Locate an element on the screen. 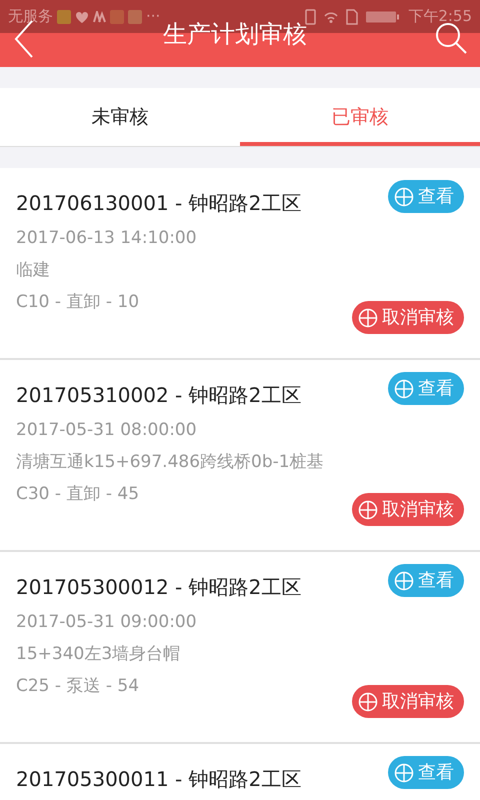 Image resolution: width=480 pixels, height=800 pixels. clock-text: 下午2:55 is located at coordinates (440, 17).